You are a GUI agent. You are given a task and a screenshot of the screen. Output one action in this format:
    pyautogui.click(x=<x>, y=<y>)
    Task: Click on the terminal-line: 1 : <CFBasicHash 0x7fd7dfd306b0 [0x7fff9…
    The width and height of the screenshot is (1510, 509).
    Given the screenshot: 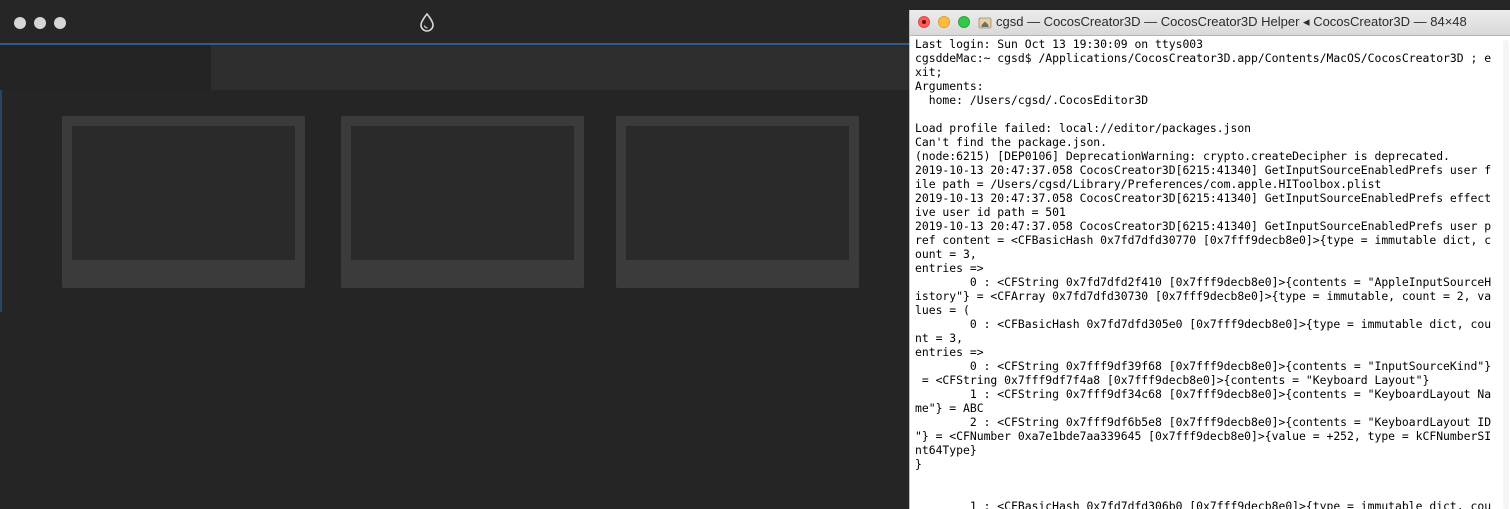 What is the action you would take?
    pyautogui.click(x=1203, y=504)
    